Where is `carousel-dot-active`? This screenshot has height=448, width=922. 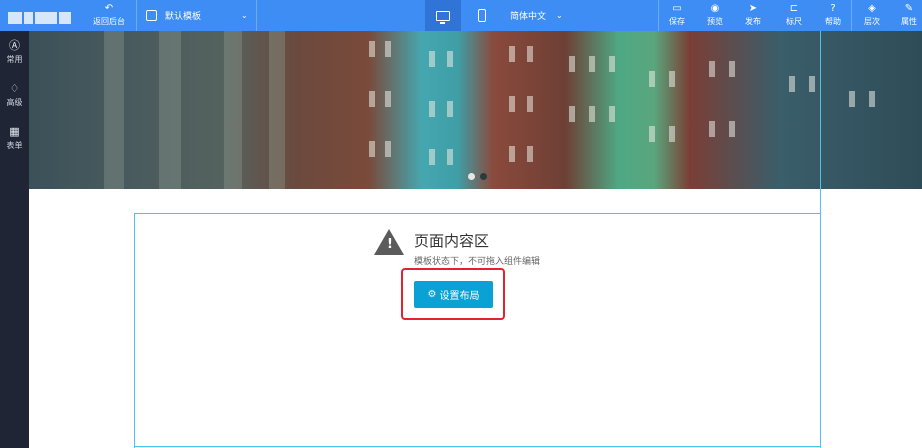
carousel-dot-active is located at coordinates (471, 176).